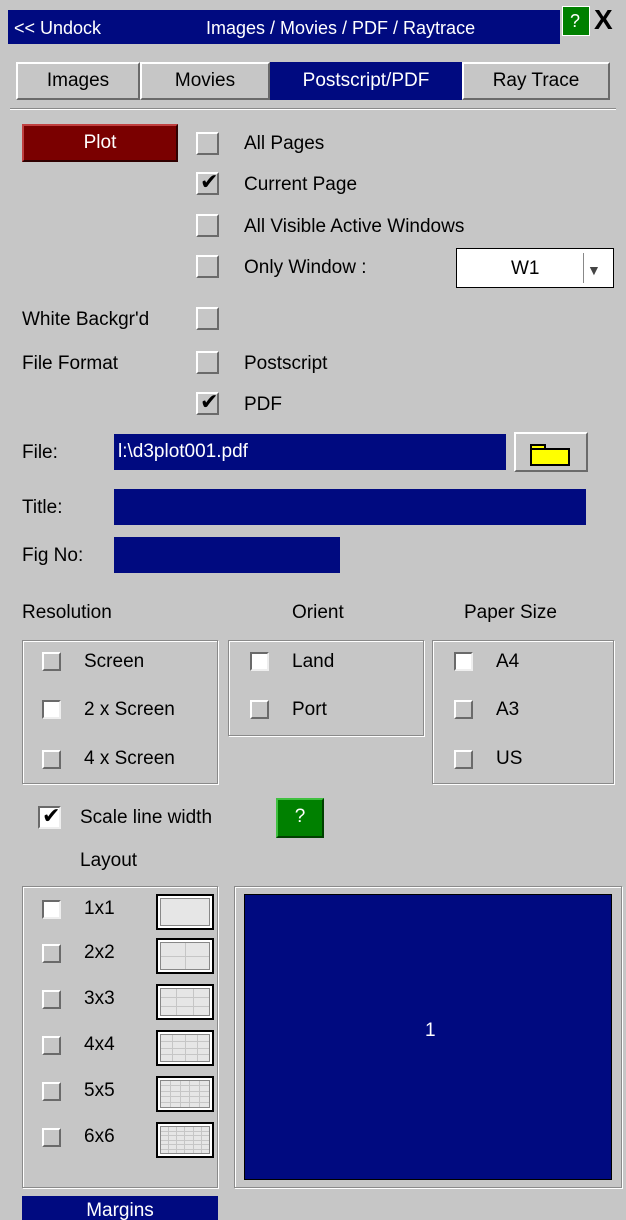 The image size is (626, 1220). Describe the element at coordinates (207, 143) in the screenshot. I see `all-pages-checkbox` at that location.